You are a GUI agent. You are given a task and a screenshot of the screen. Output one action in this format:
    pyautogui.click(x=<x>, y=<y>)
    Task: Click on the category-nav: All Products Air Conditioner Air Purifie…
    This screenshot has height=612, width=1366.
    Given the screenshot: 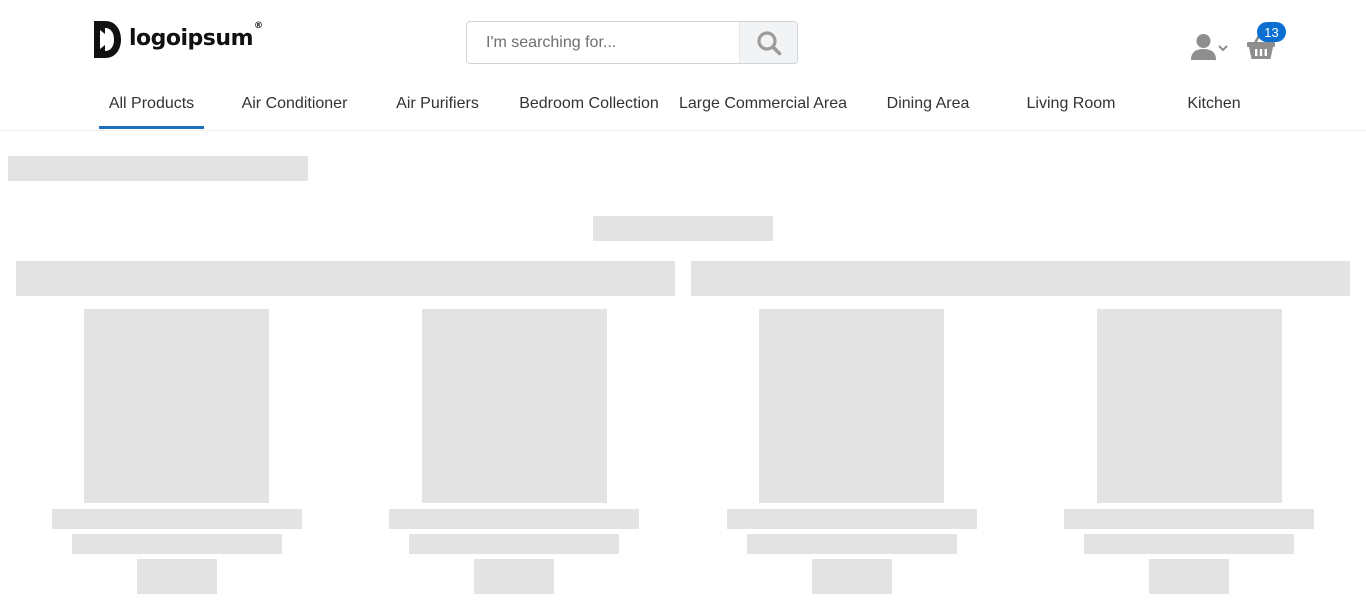 What is the action you would take?
    pyautogui.click(x=683, y=106)
    